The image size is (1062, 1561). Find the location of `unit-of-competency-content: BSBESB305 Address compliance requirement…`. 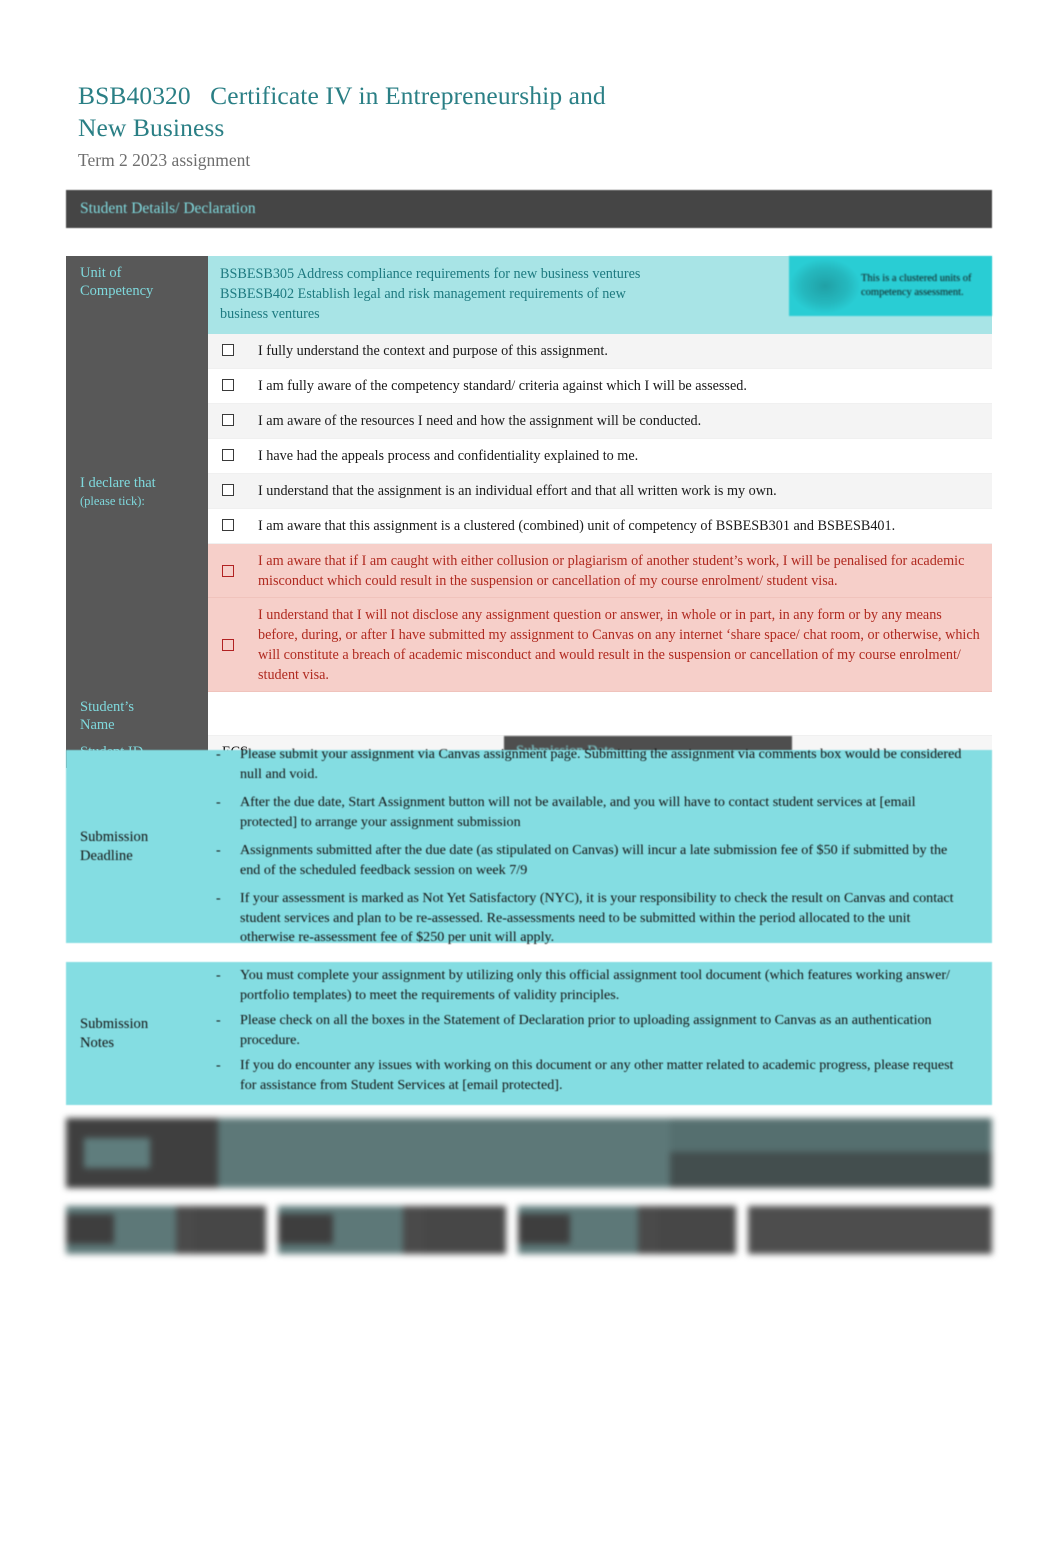

unit-of-competency-content: BSBESB305 Address compliance requirement… is located at coordinates (600, 295).